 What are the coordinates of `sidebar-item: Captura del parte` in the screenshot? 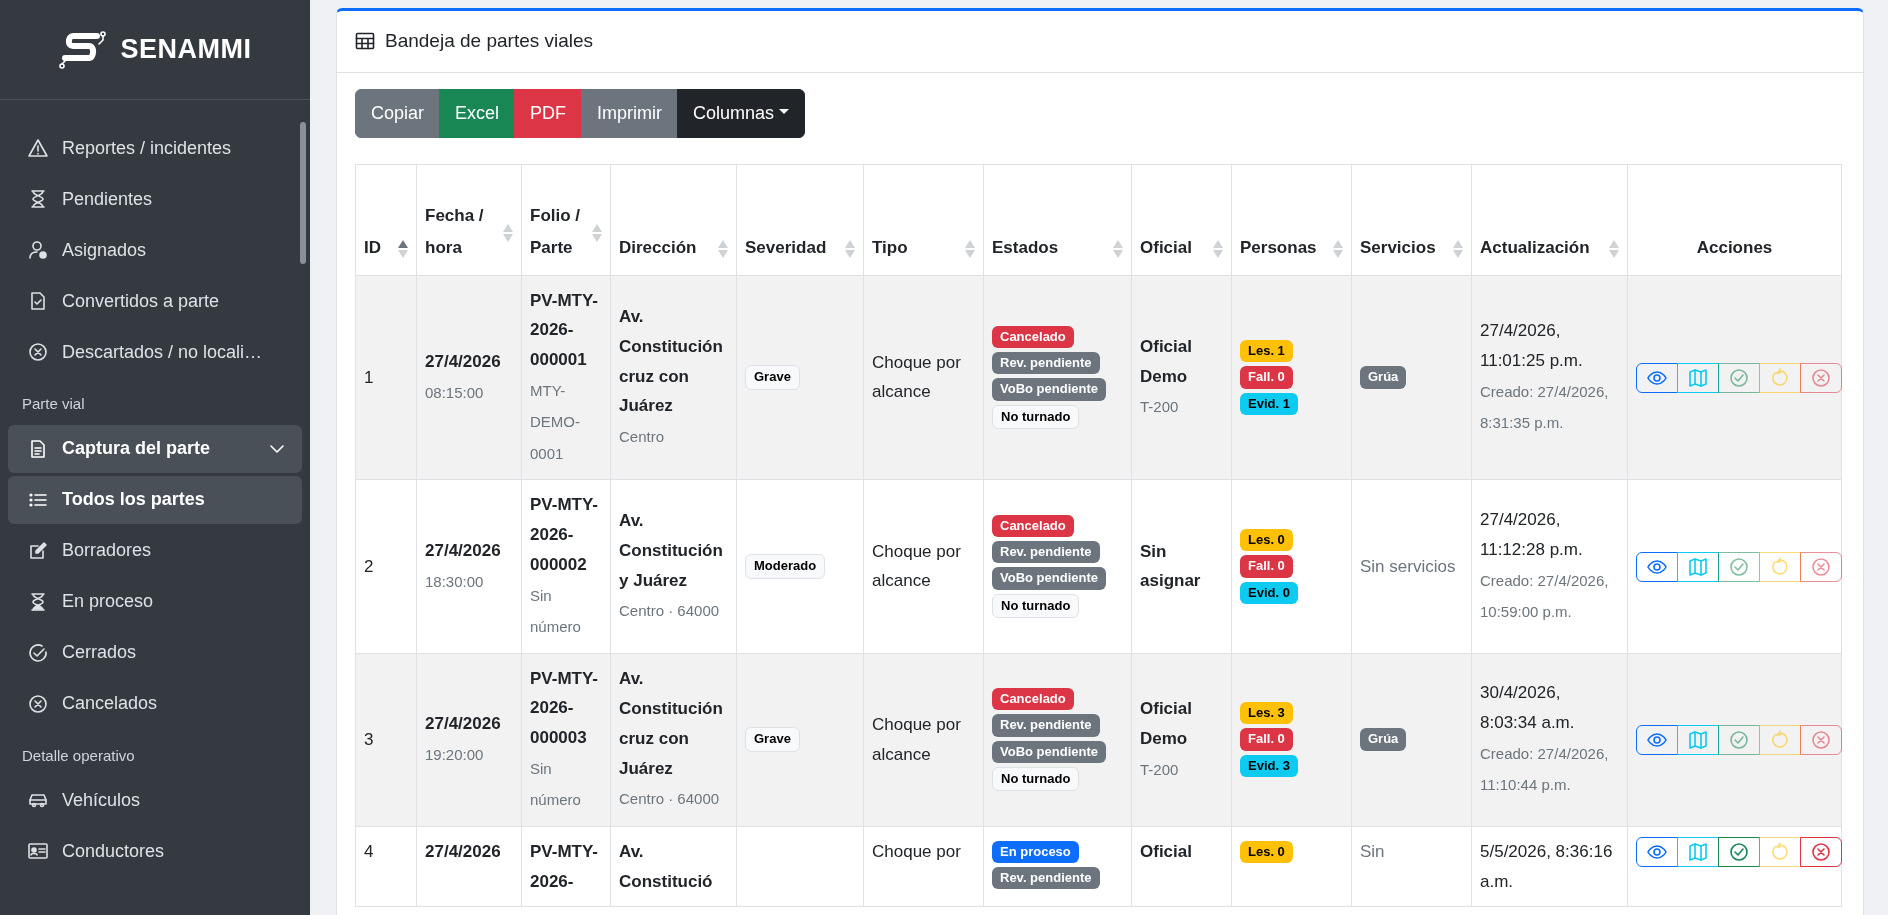 It's located at (155, 448).